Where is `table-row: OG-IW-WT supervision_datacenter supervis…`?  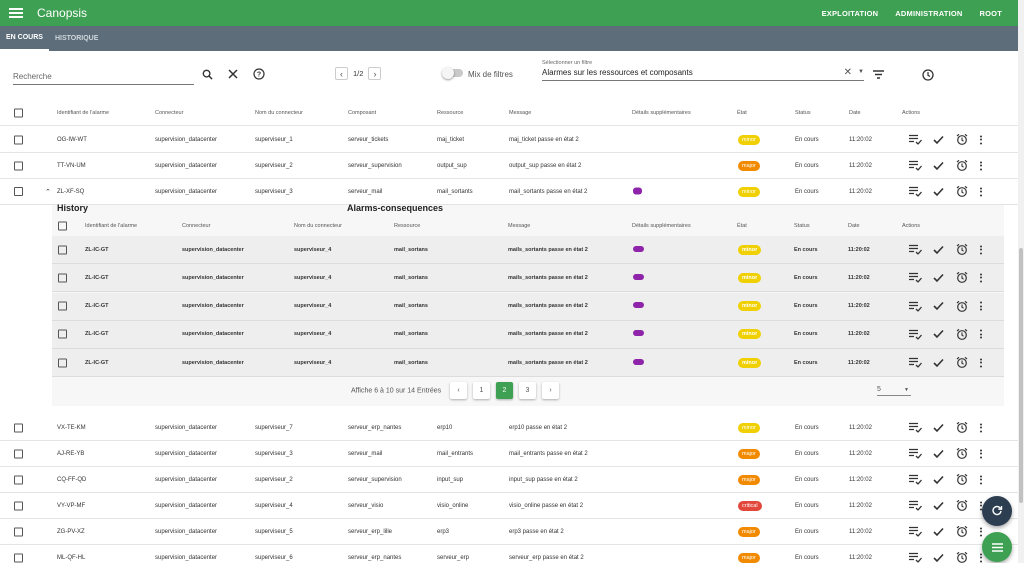 table-row: OG-IW-WT supervision_datacenter supervis… is located at coordinates (509, 140).